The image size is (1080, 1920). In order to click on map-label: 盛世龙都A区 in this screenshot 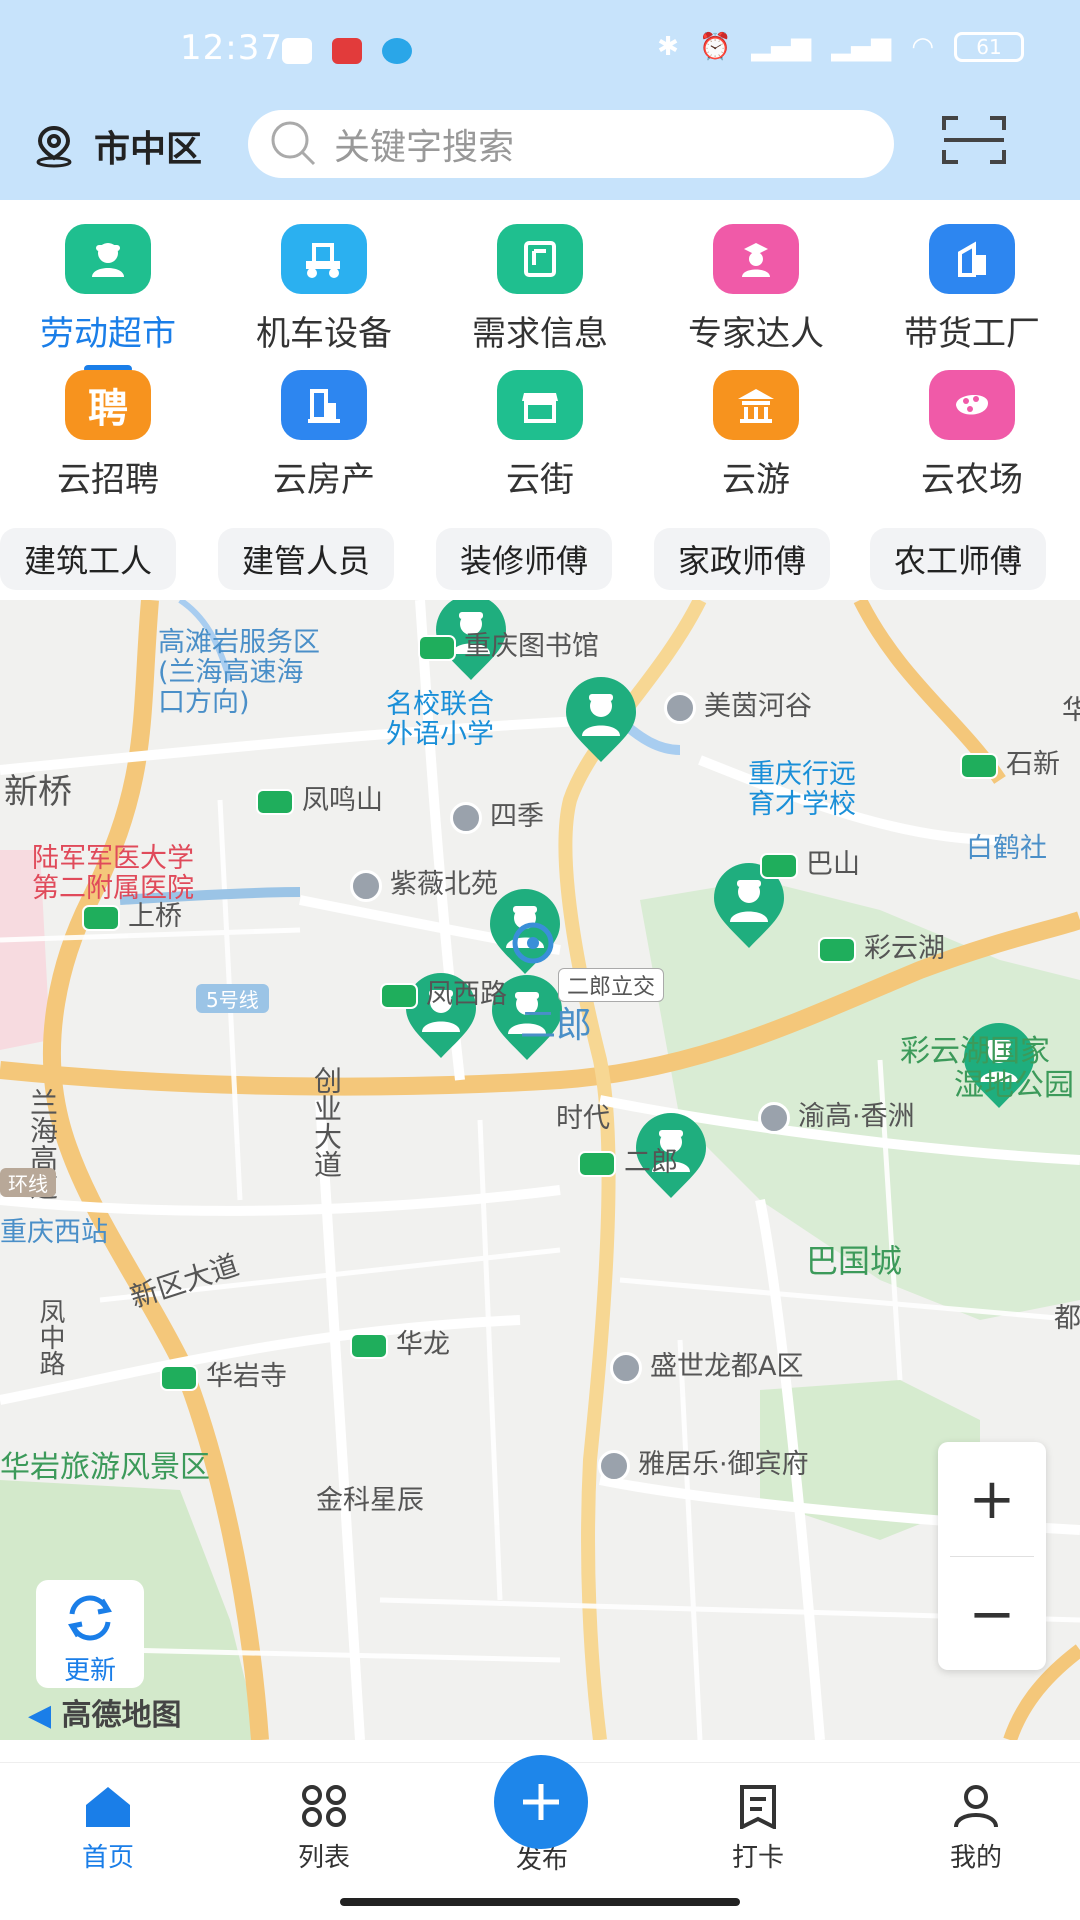, I will do `click(706, 1364)`.